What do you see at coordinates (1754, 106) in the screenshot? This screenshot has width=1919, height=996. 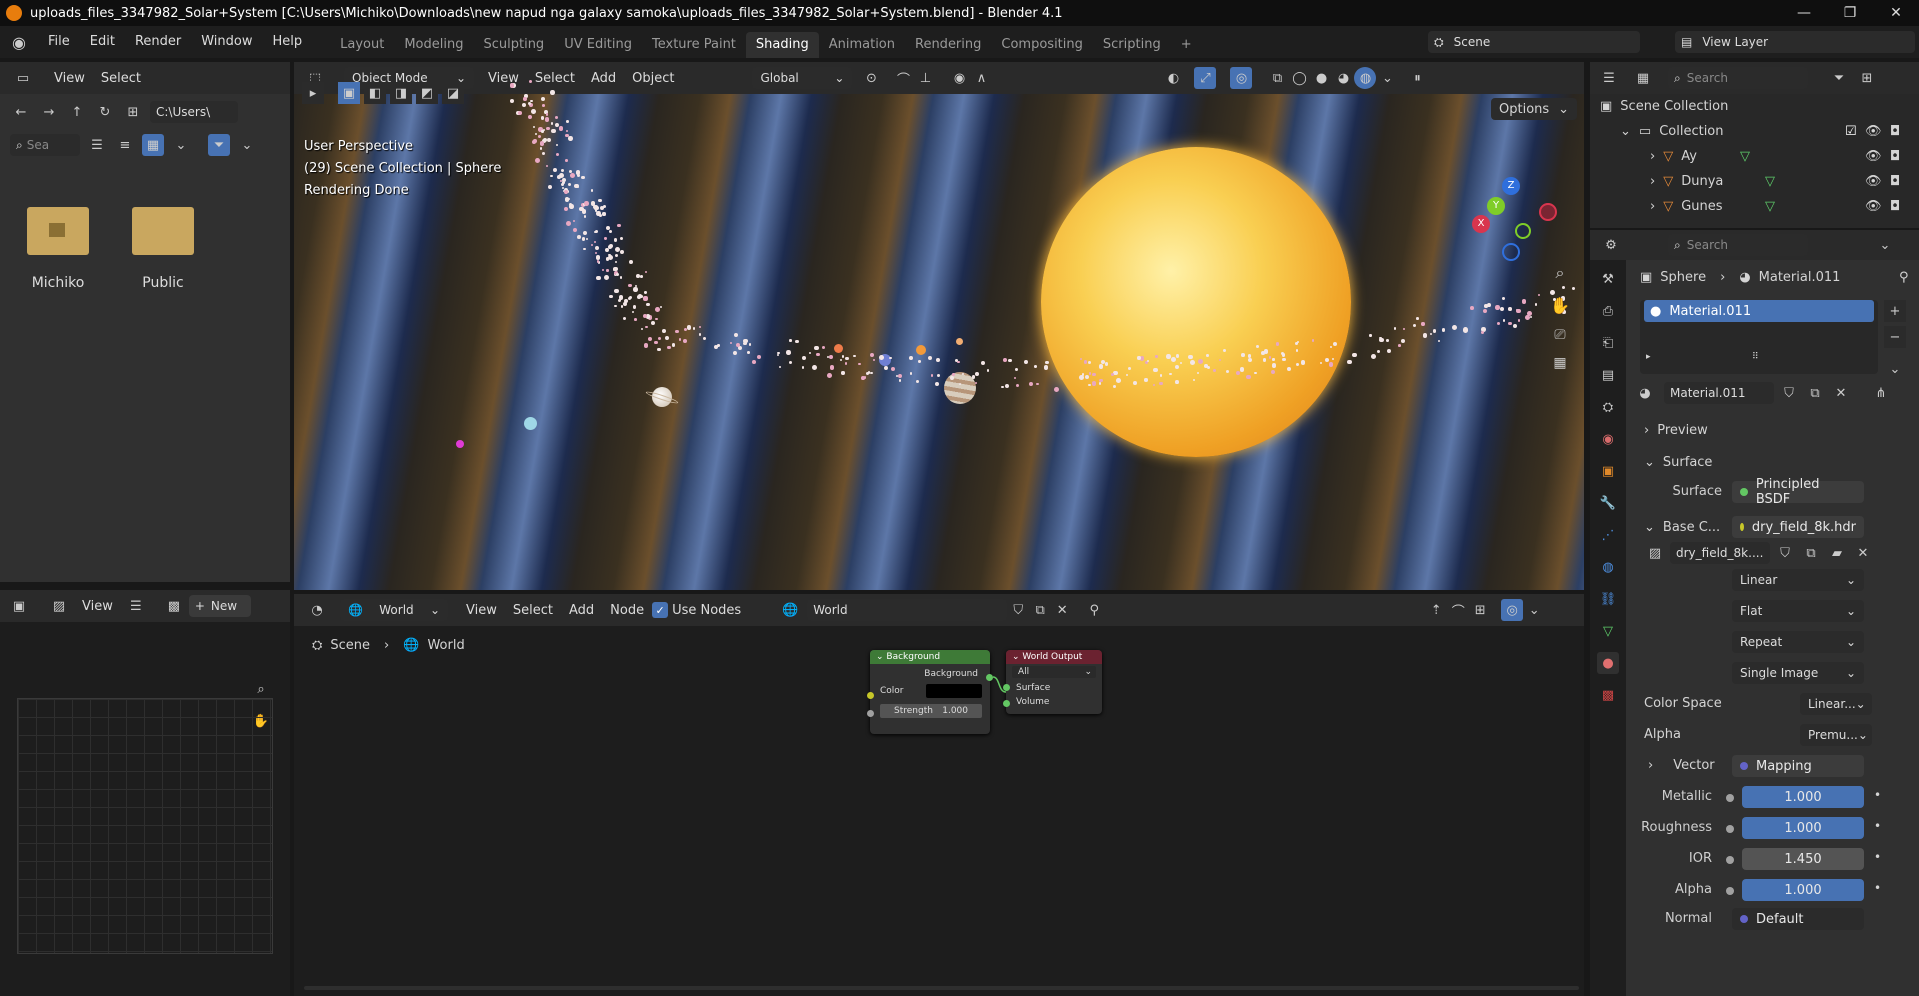 I see `outliner-row-scene-collection: ▣ Scene Collection` at bounding box center [1754, 106].